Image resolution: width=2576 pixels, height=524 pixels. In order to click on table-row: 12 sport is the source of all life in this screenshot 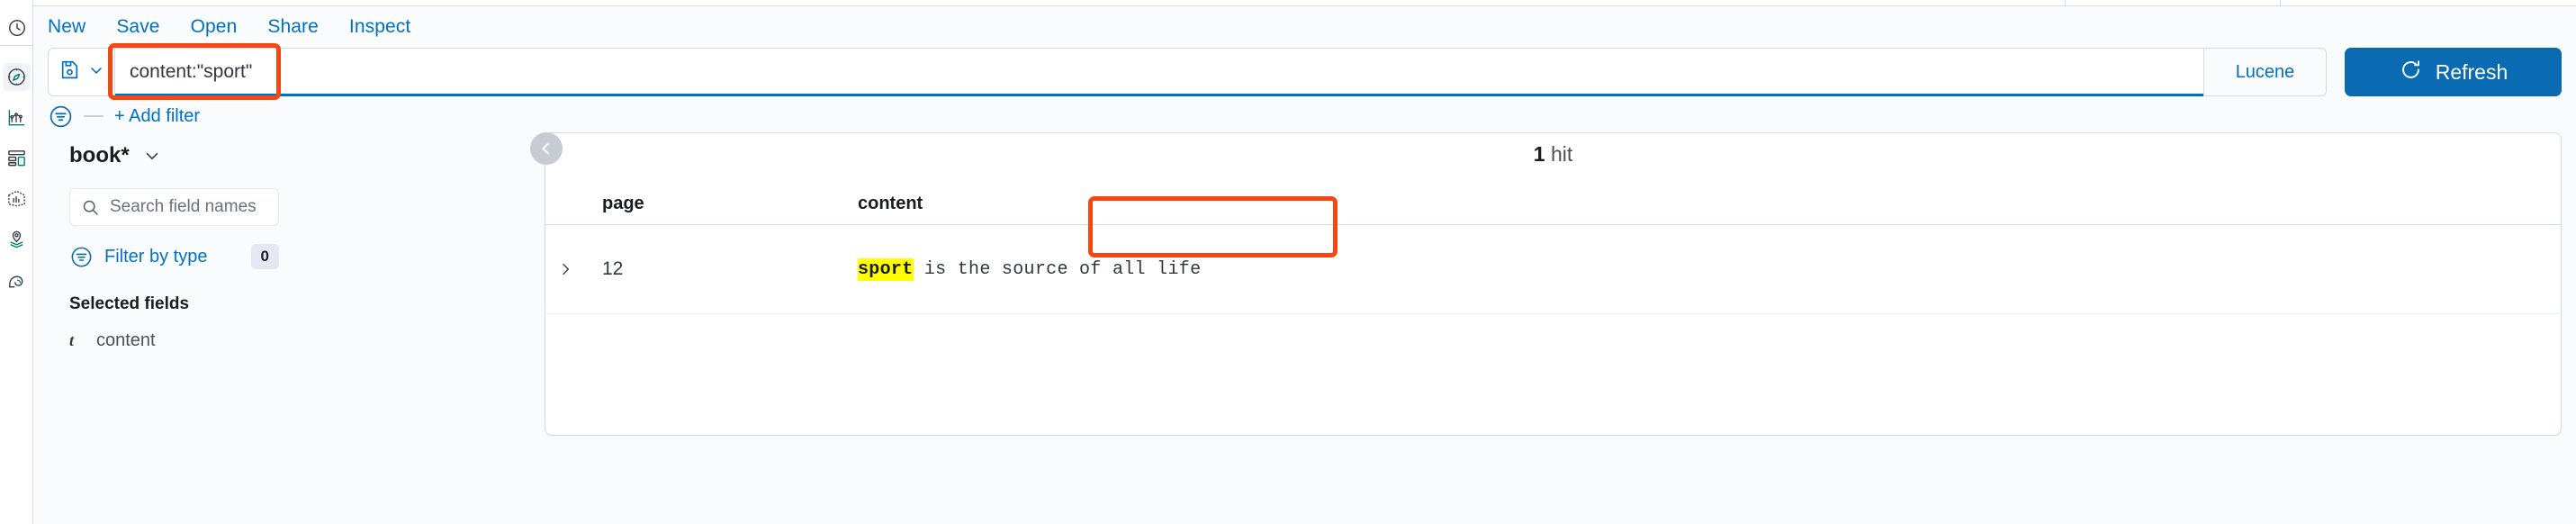, I will do `click(1553, 269)`.